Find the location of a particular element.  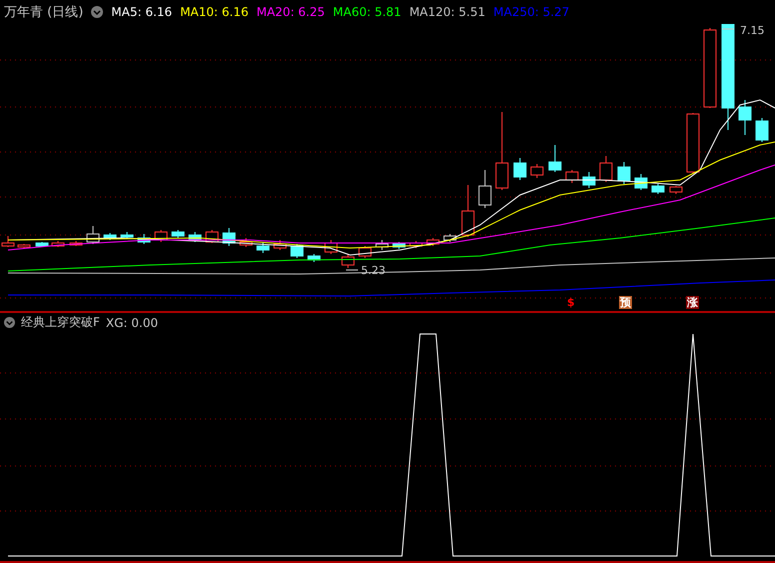

indicator-reading: XG: 0.00 is located at coordinates (132, 323).